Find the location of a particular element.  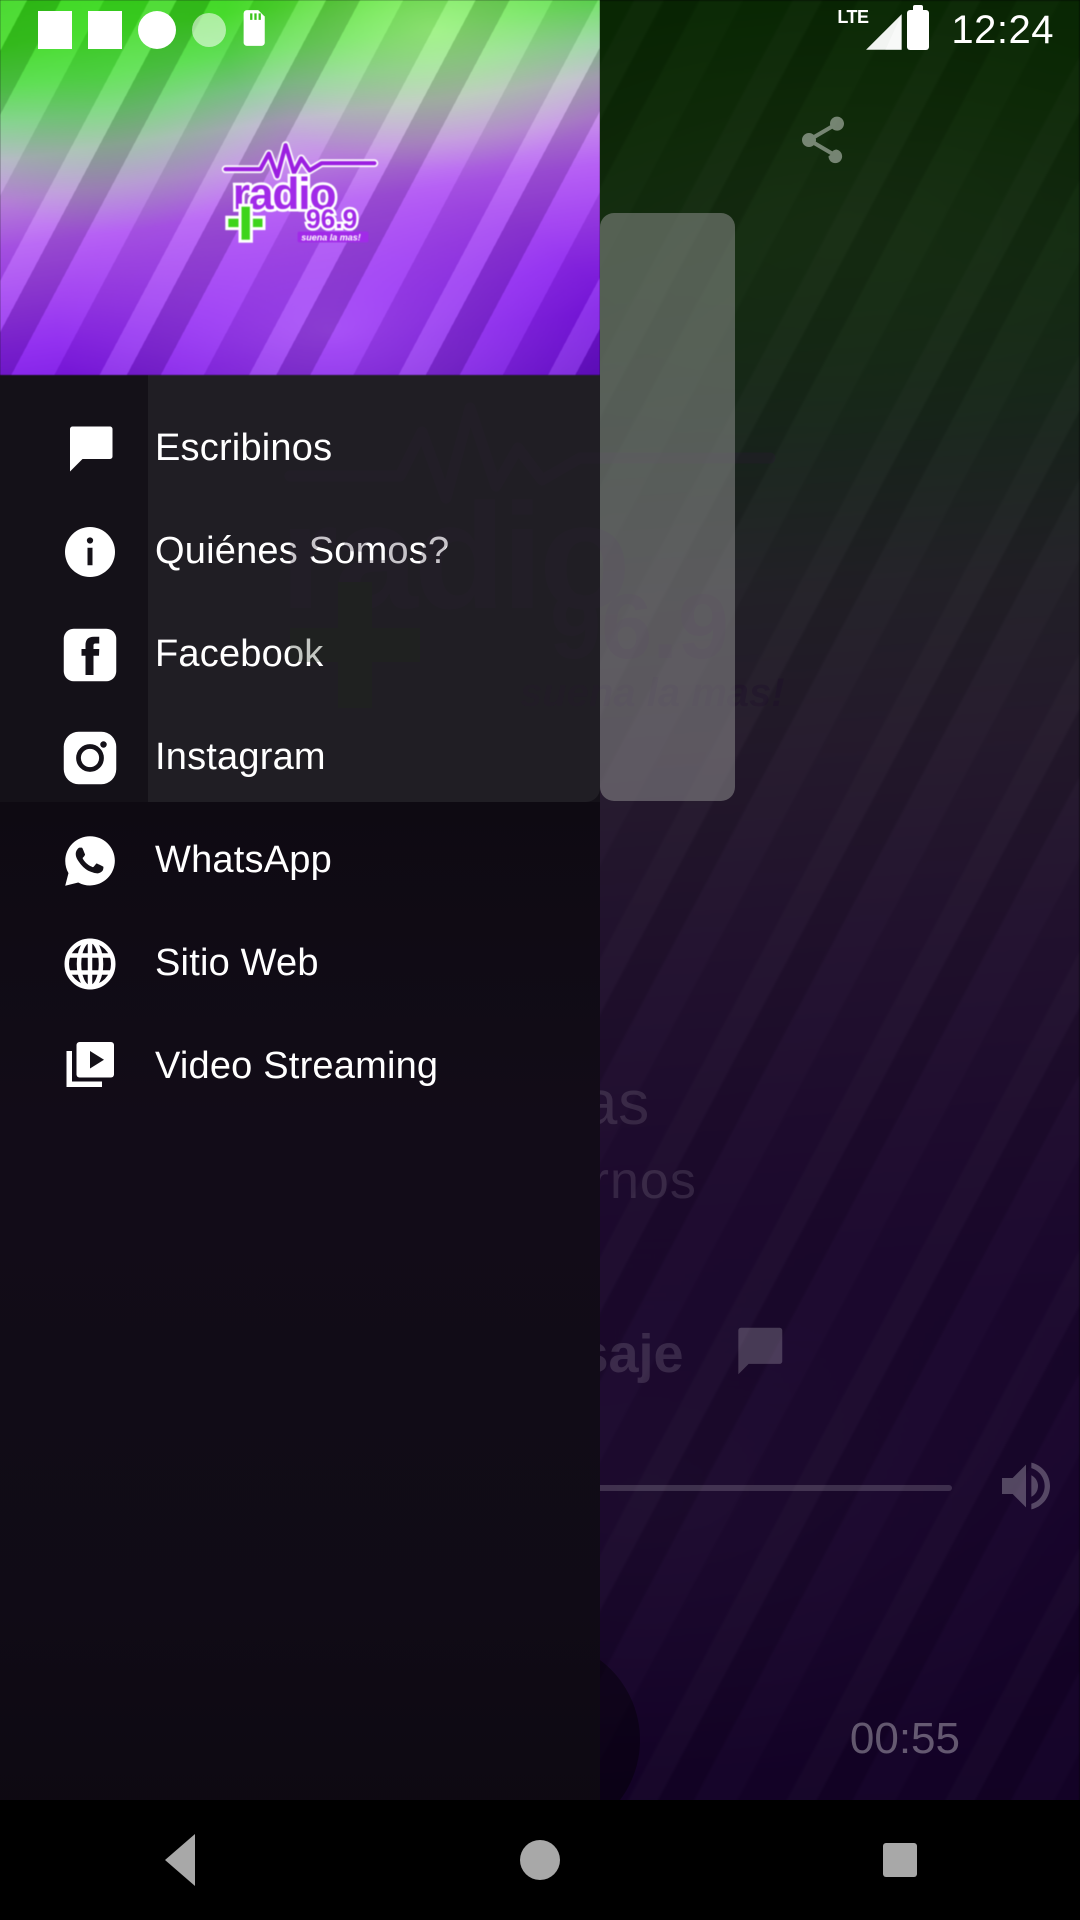

instagram-icon is located at coordinates (90, 758).